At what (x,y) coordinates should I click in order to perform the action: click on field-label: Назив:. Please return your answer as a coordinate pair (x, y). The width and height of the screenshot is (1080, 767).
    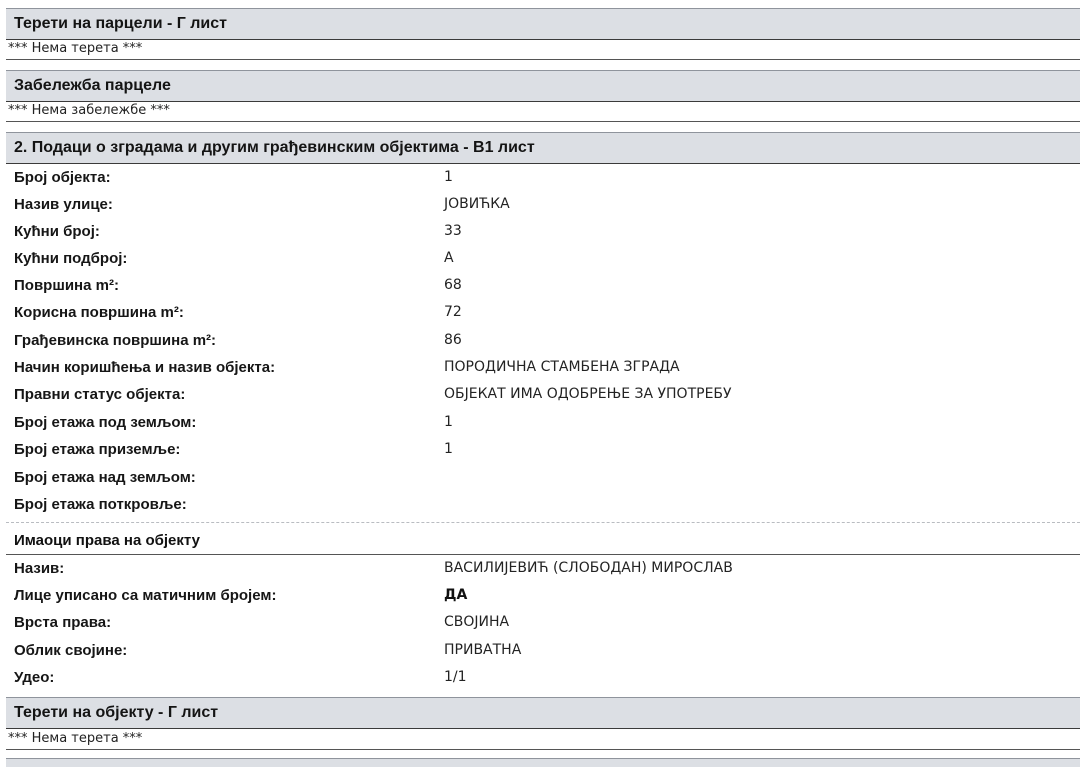
    Looking at the image, I should click on (39, 568).